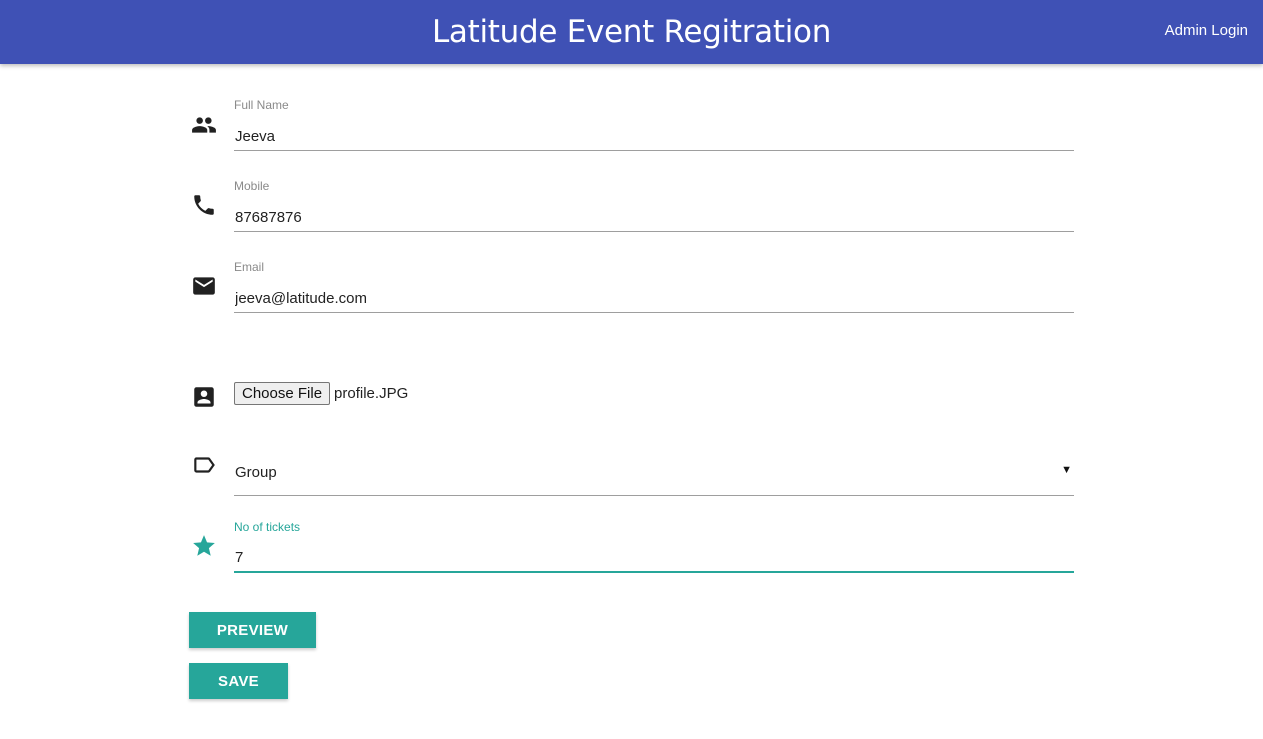 This screenshot has width=1263, height=739. I want to click on email-input, so click(654, 294).